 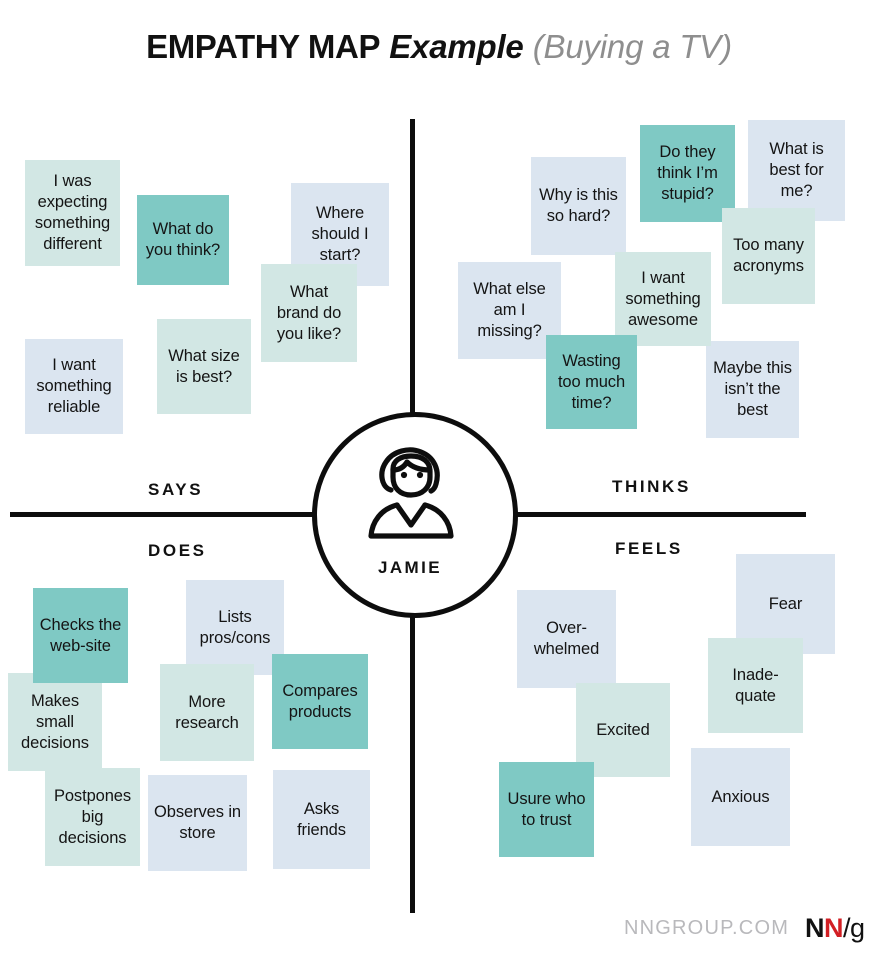 I want to click on sticky-note-text: Wasting too much time?, so click(x=591, y=381).